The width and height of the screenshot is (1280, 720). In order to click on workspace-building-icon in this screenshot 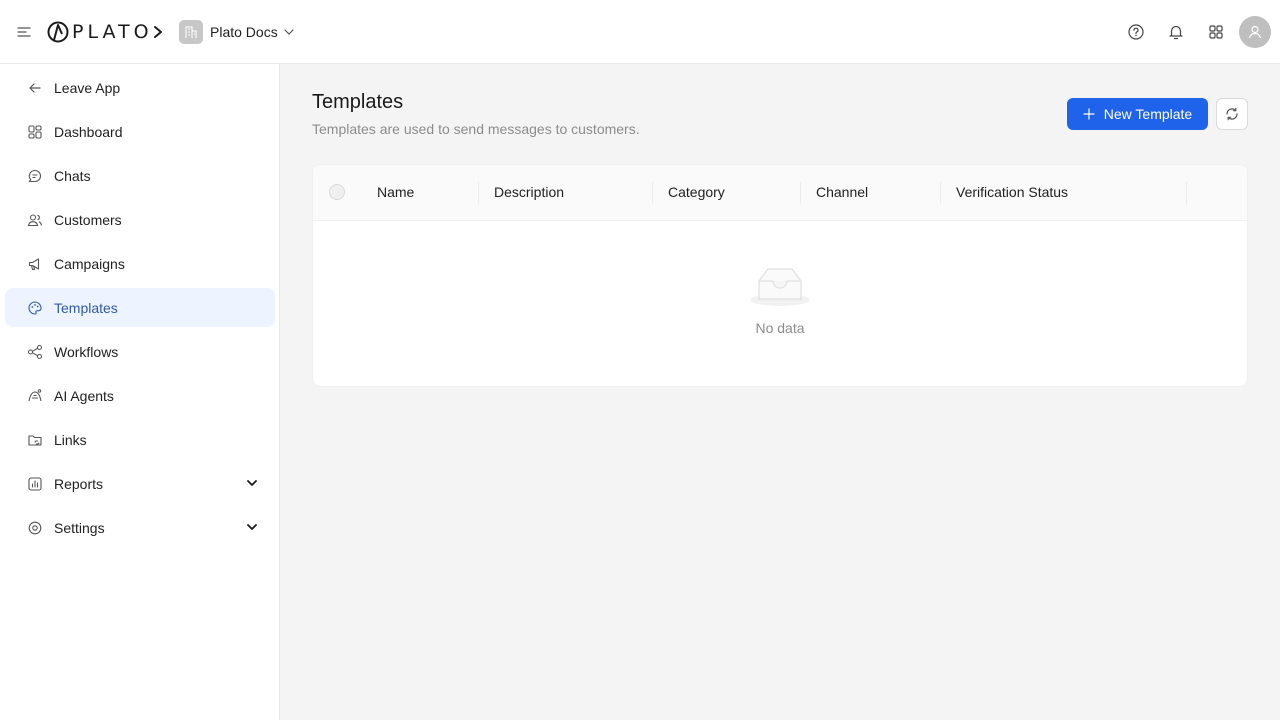, I will do `click(191, 32)`.